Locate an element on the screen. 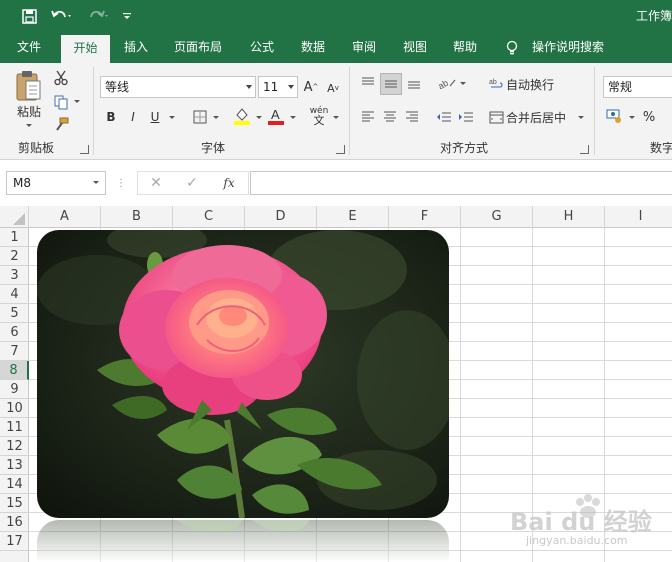  row-header: 14 is located at coordinates (14, 484).